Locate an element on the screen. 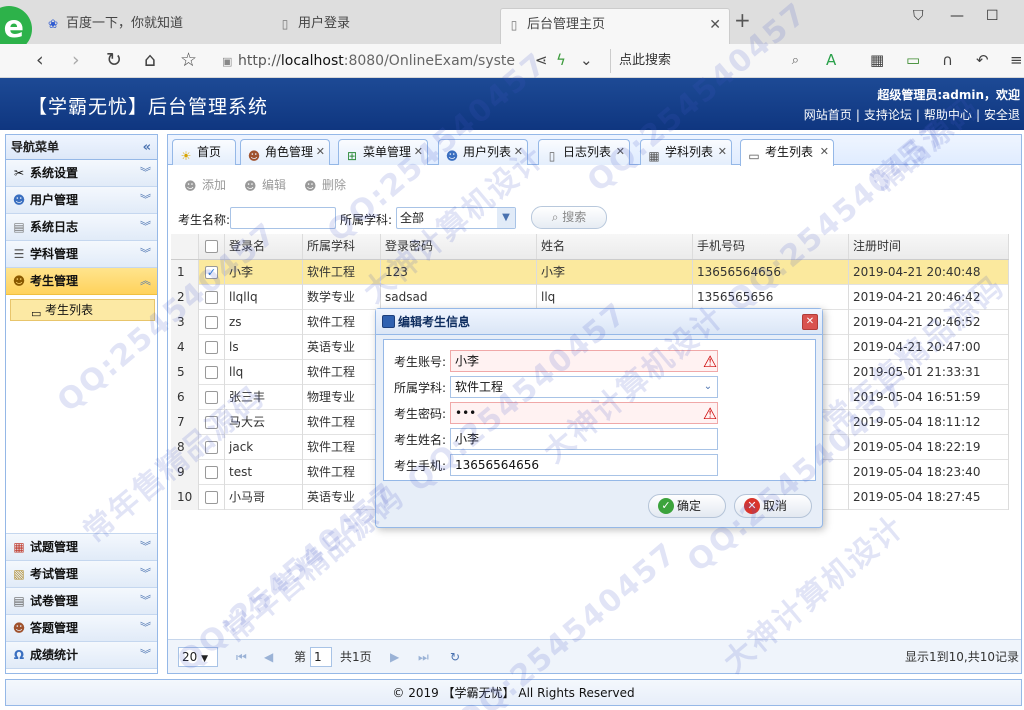 This screenshot has height=710, width=1024. dropdown-icon: ⌄ is located at coordinates (586, 60).